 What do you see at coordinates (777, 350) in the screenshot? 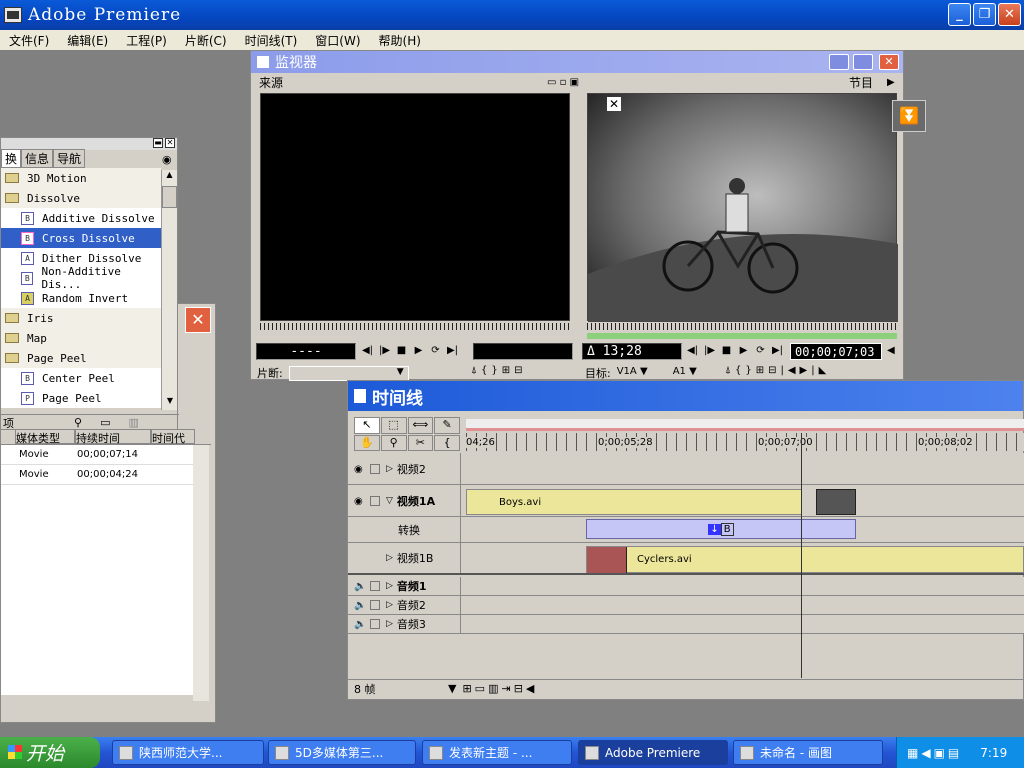
I see `program-play-inout-icon: ▶|` at bounding box center [777, 350].